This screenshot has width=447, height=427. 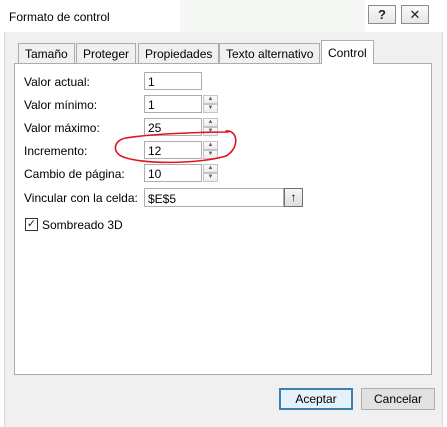 I want to click on close-icon: ✕, so click(x=415, y=14).